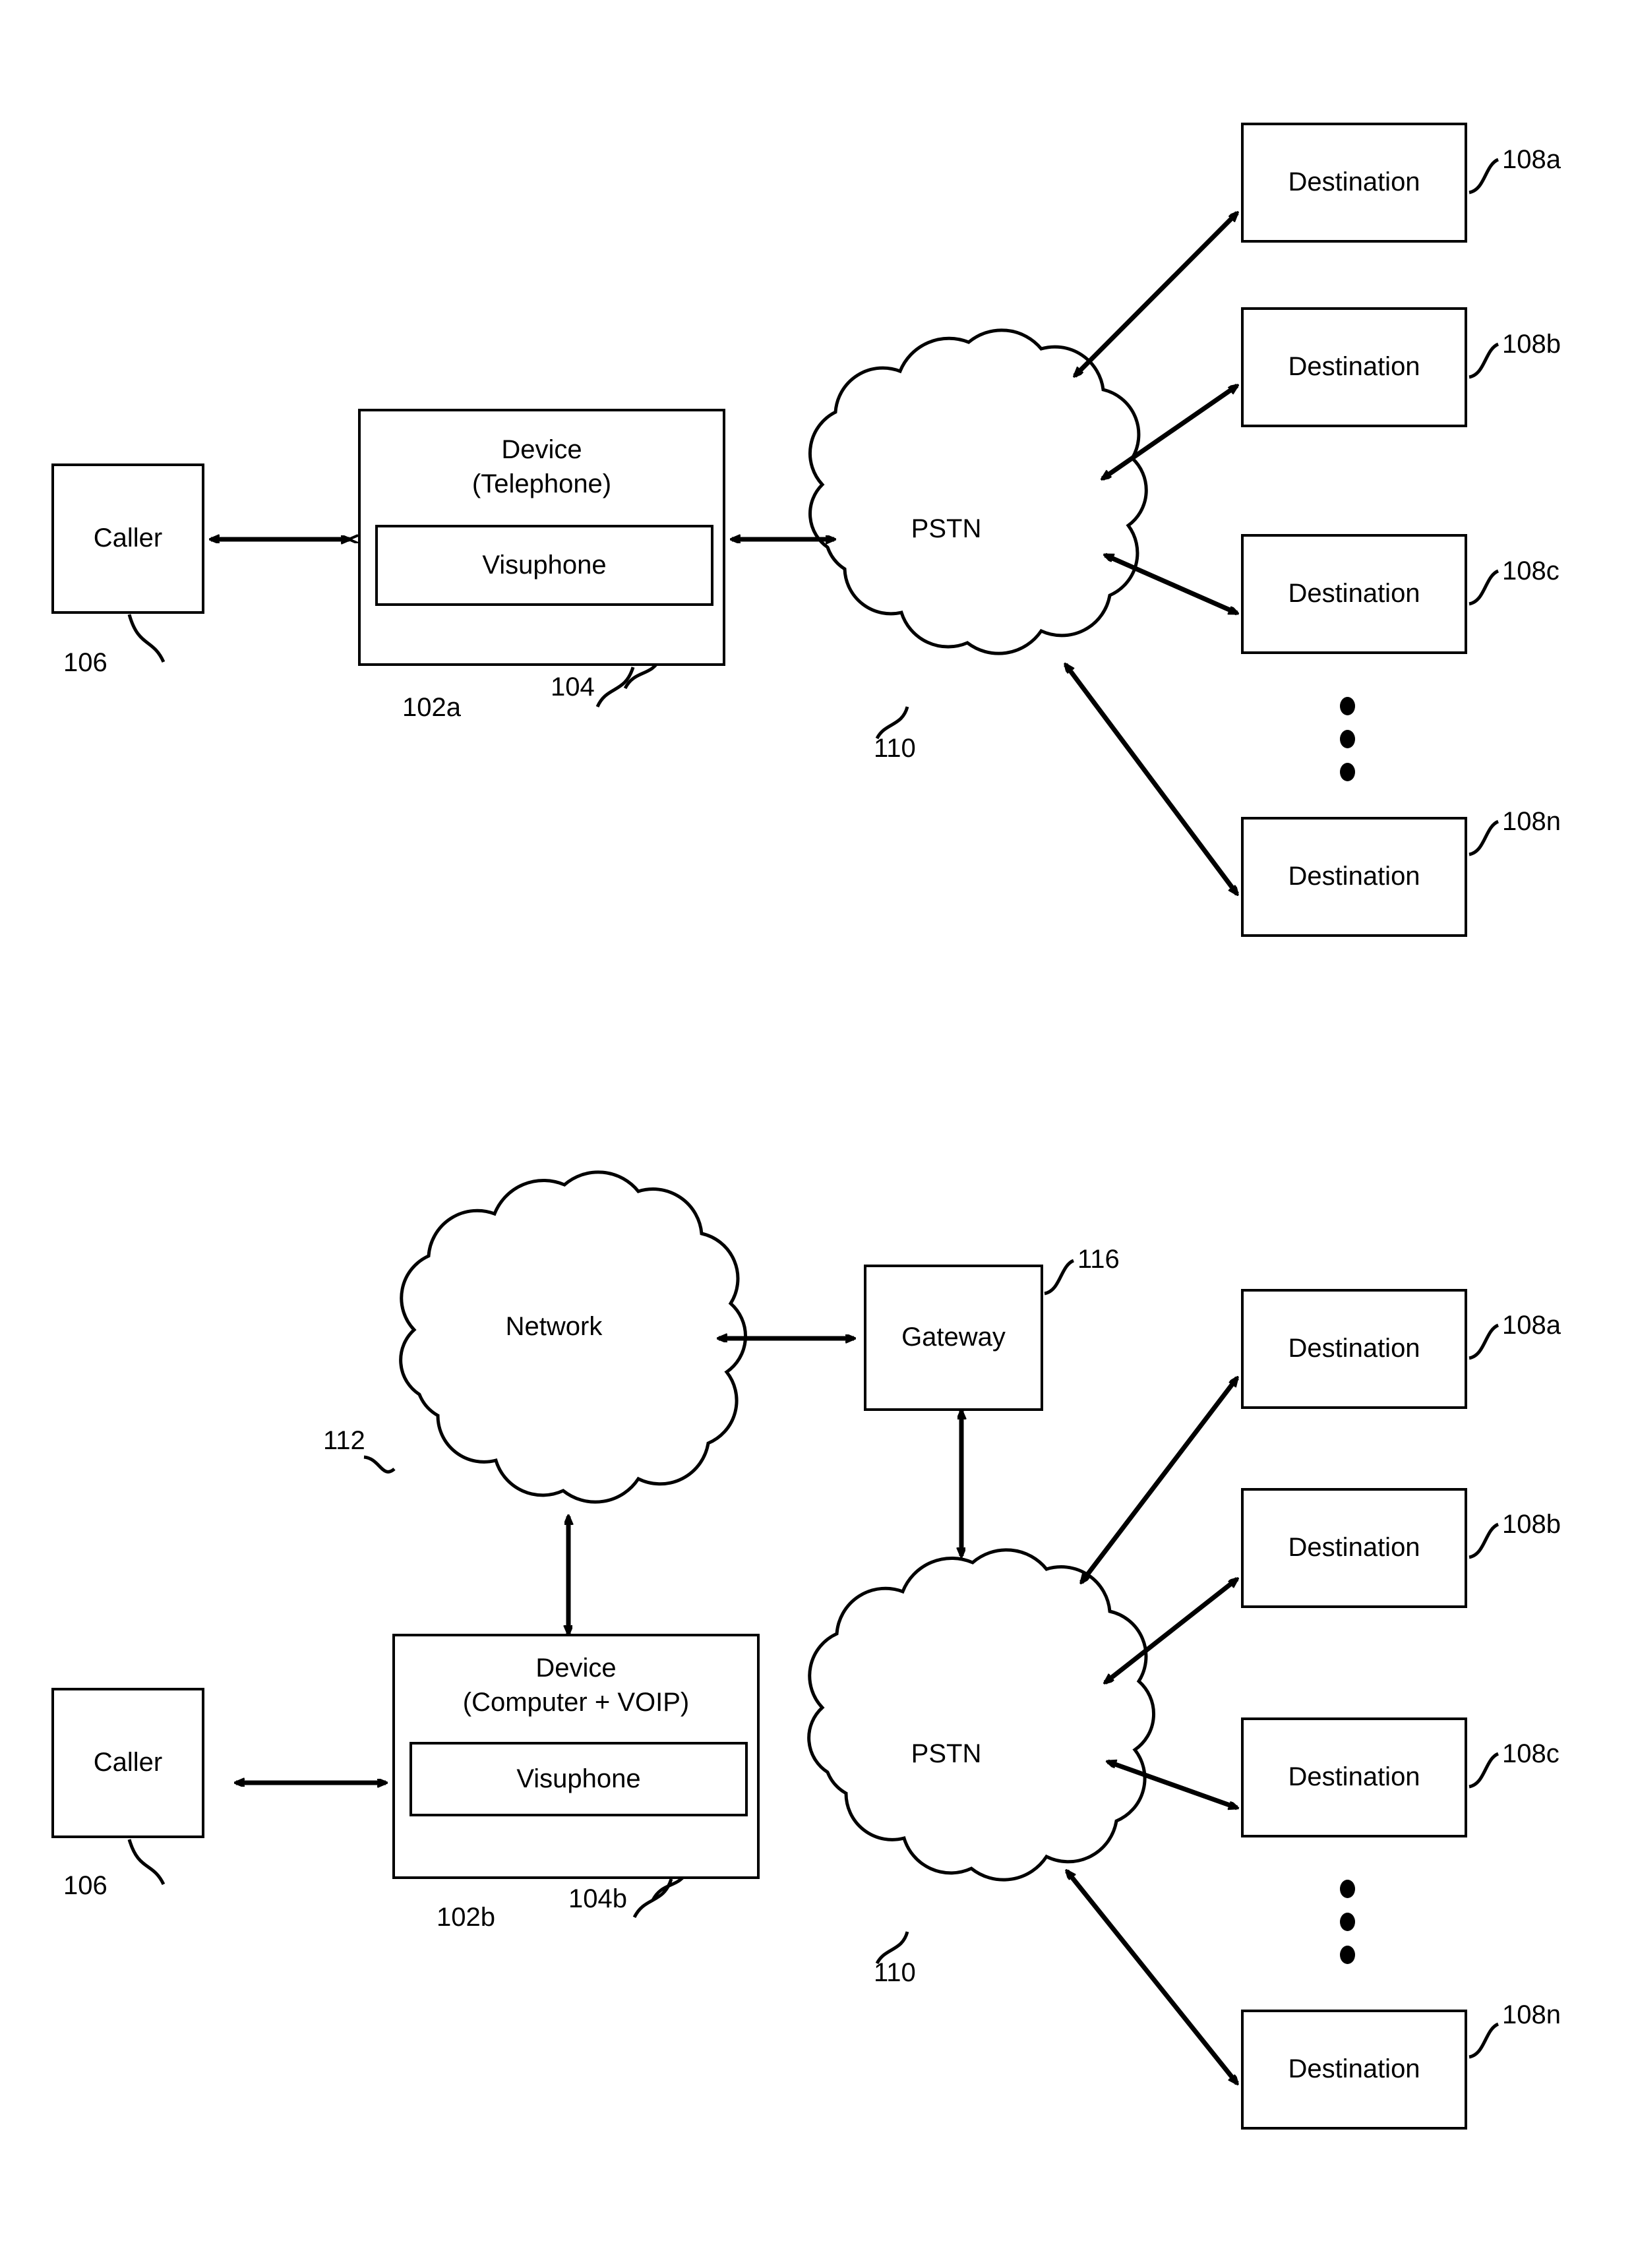 This screenshot has width=1636, height=2268. What do you see at coordinates (1485, 1540) in the screenshot?
I see `leader-108b-bottom` at bounding box center [1485, 1540].